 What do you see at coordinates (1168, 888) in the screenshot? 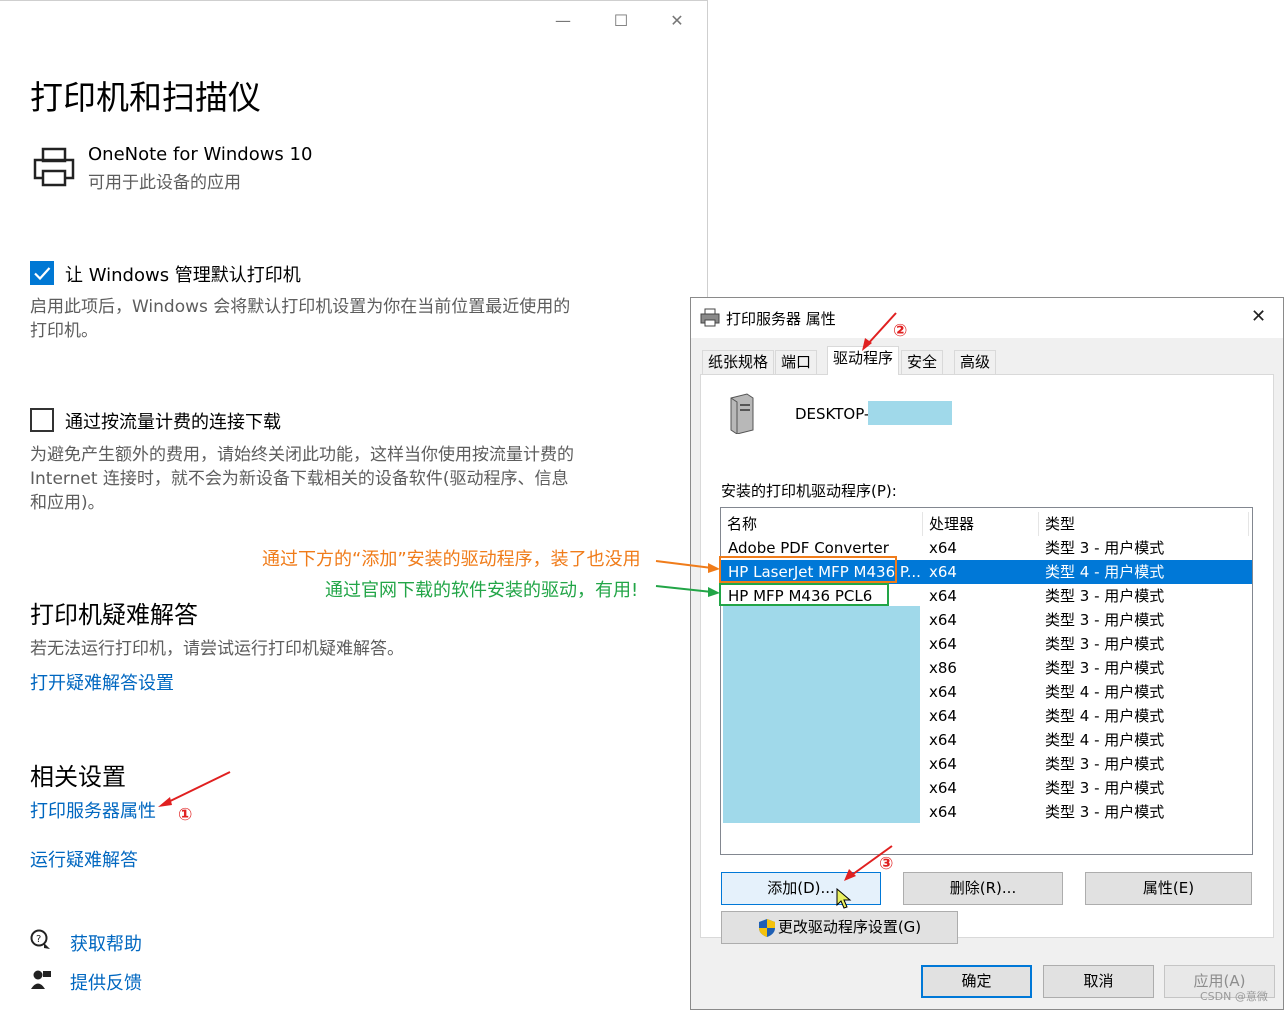
I see `driver-properties-button: 属性(E)` at bounding box center [1168, 888].